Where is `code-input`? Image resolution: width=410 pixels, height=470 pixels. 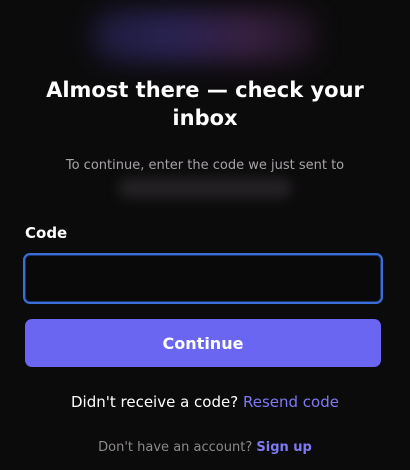 code-input is located at coordinates (203, 278).